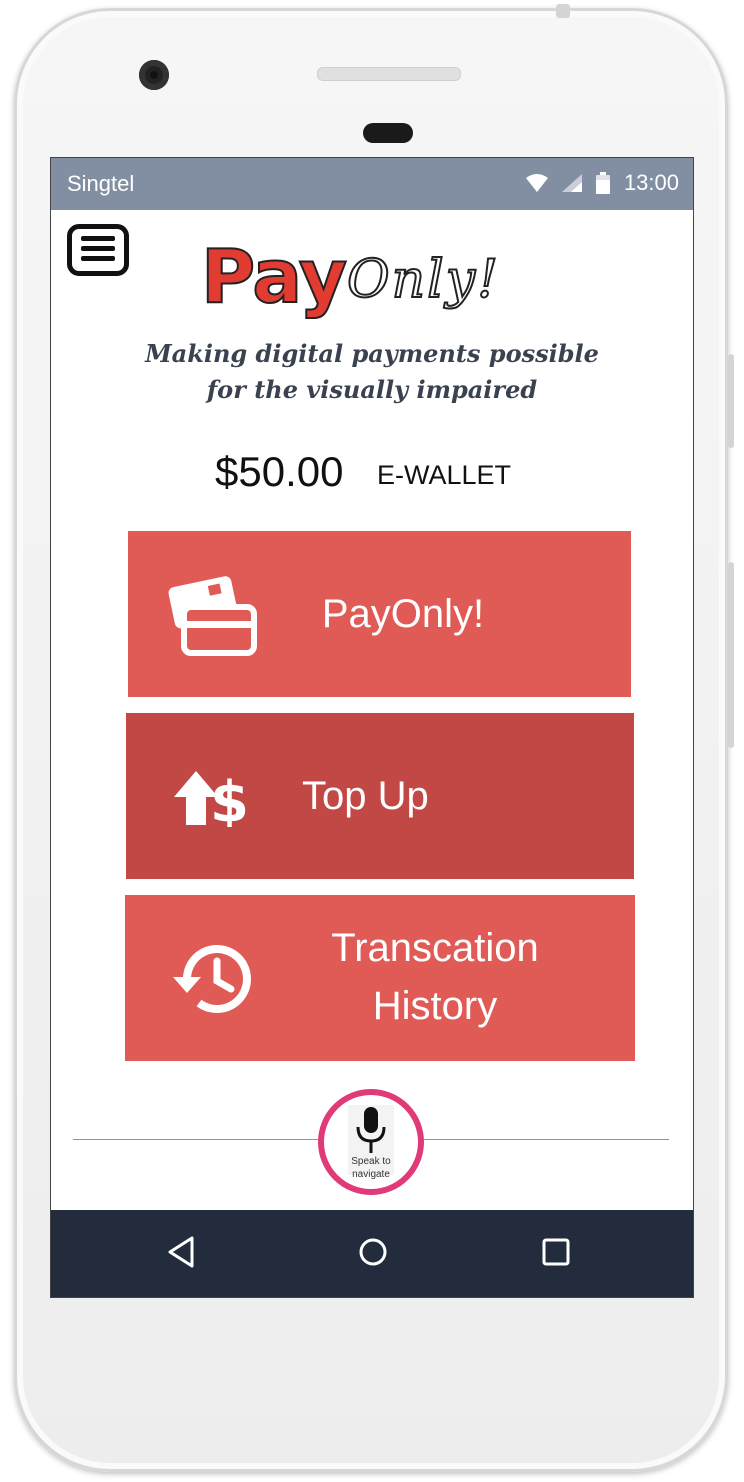  What do you see at coordinates (556, 1252) in the screenshot?
I see `recents-icon` at bounding box center [556, 1252].